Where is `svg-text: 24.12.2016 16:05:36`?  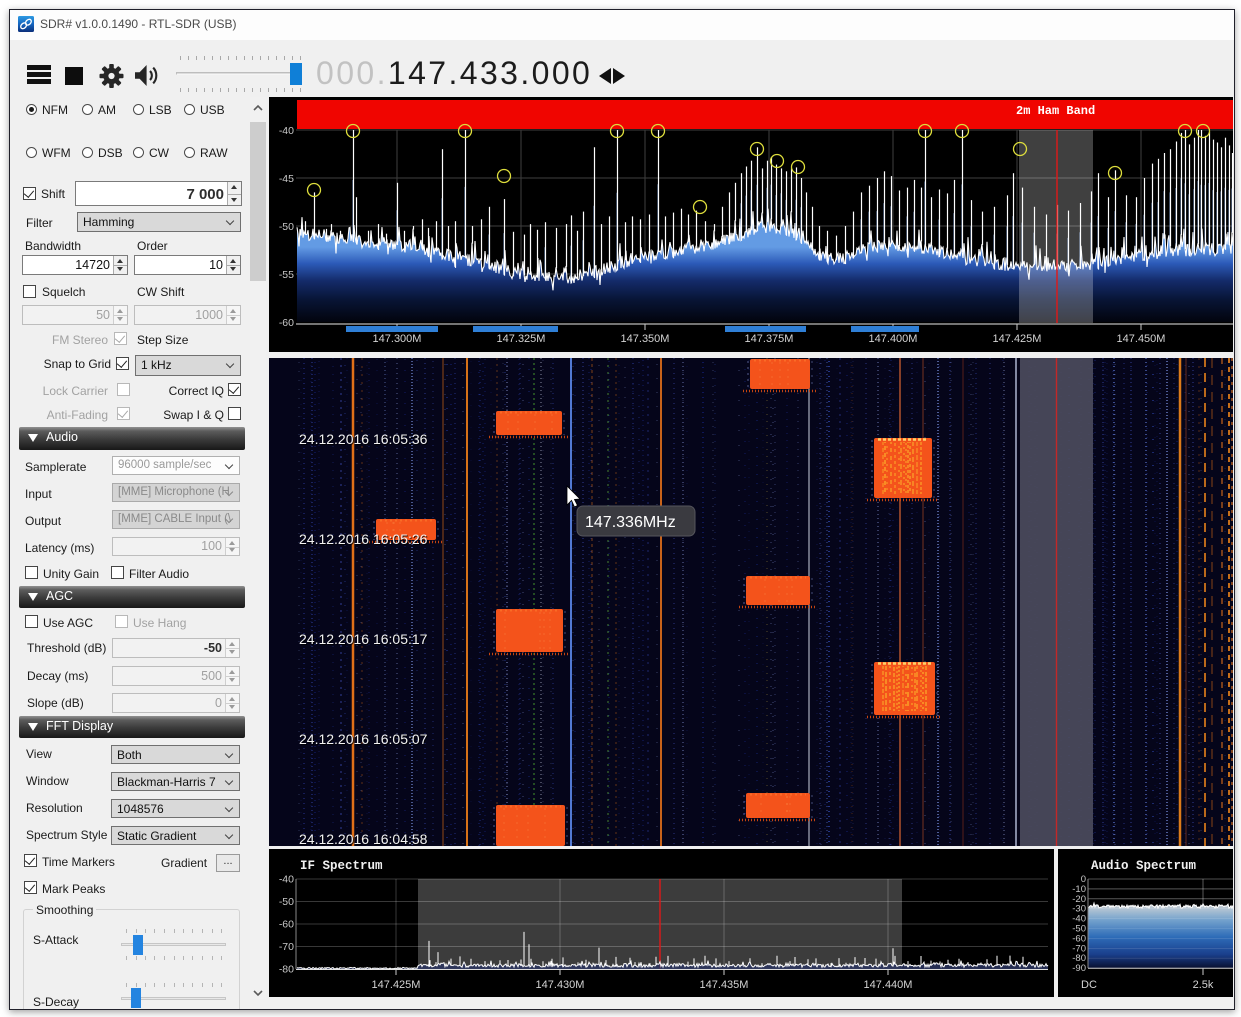 svg-text: 24.12.2016 16:05:36 is located at coordinates (363, 439).